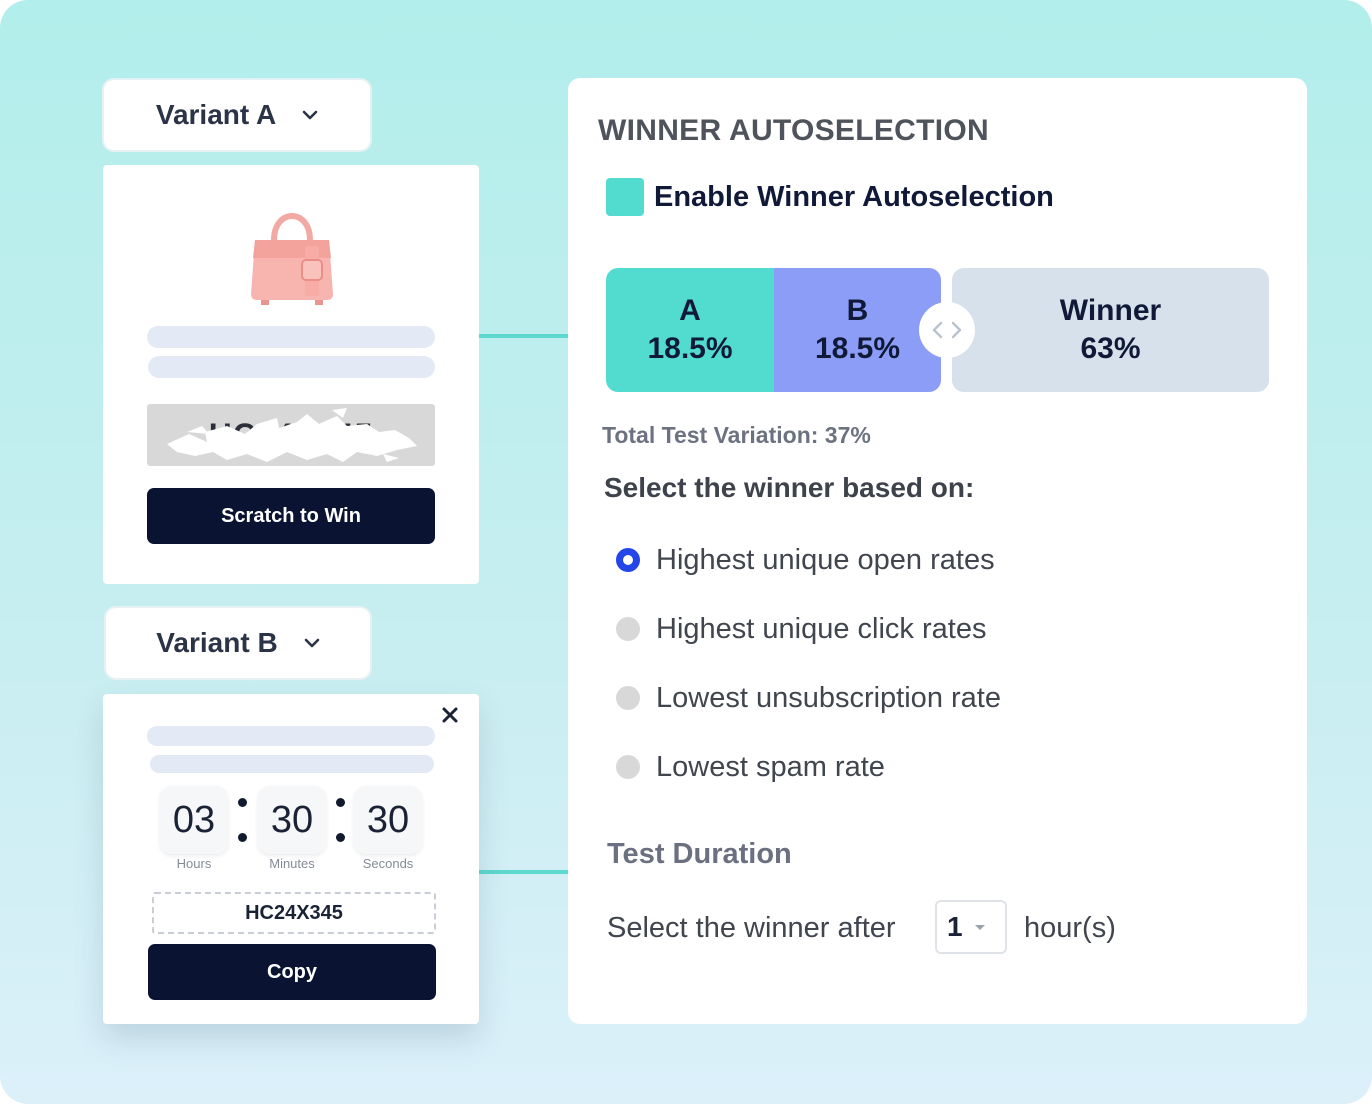  What do you see at coordinates (524, 336) in the screenshot?
I see `connector-line-a` at bounding box center [524, 336].